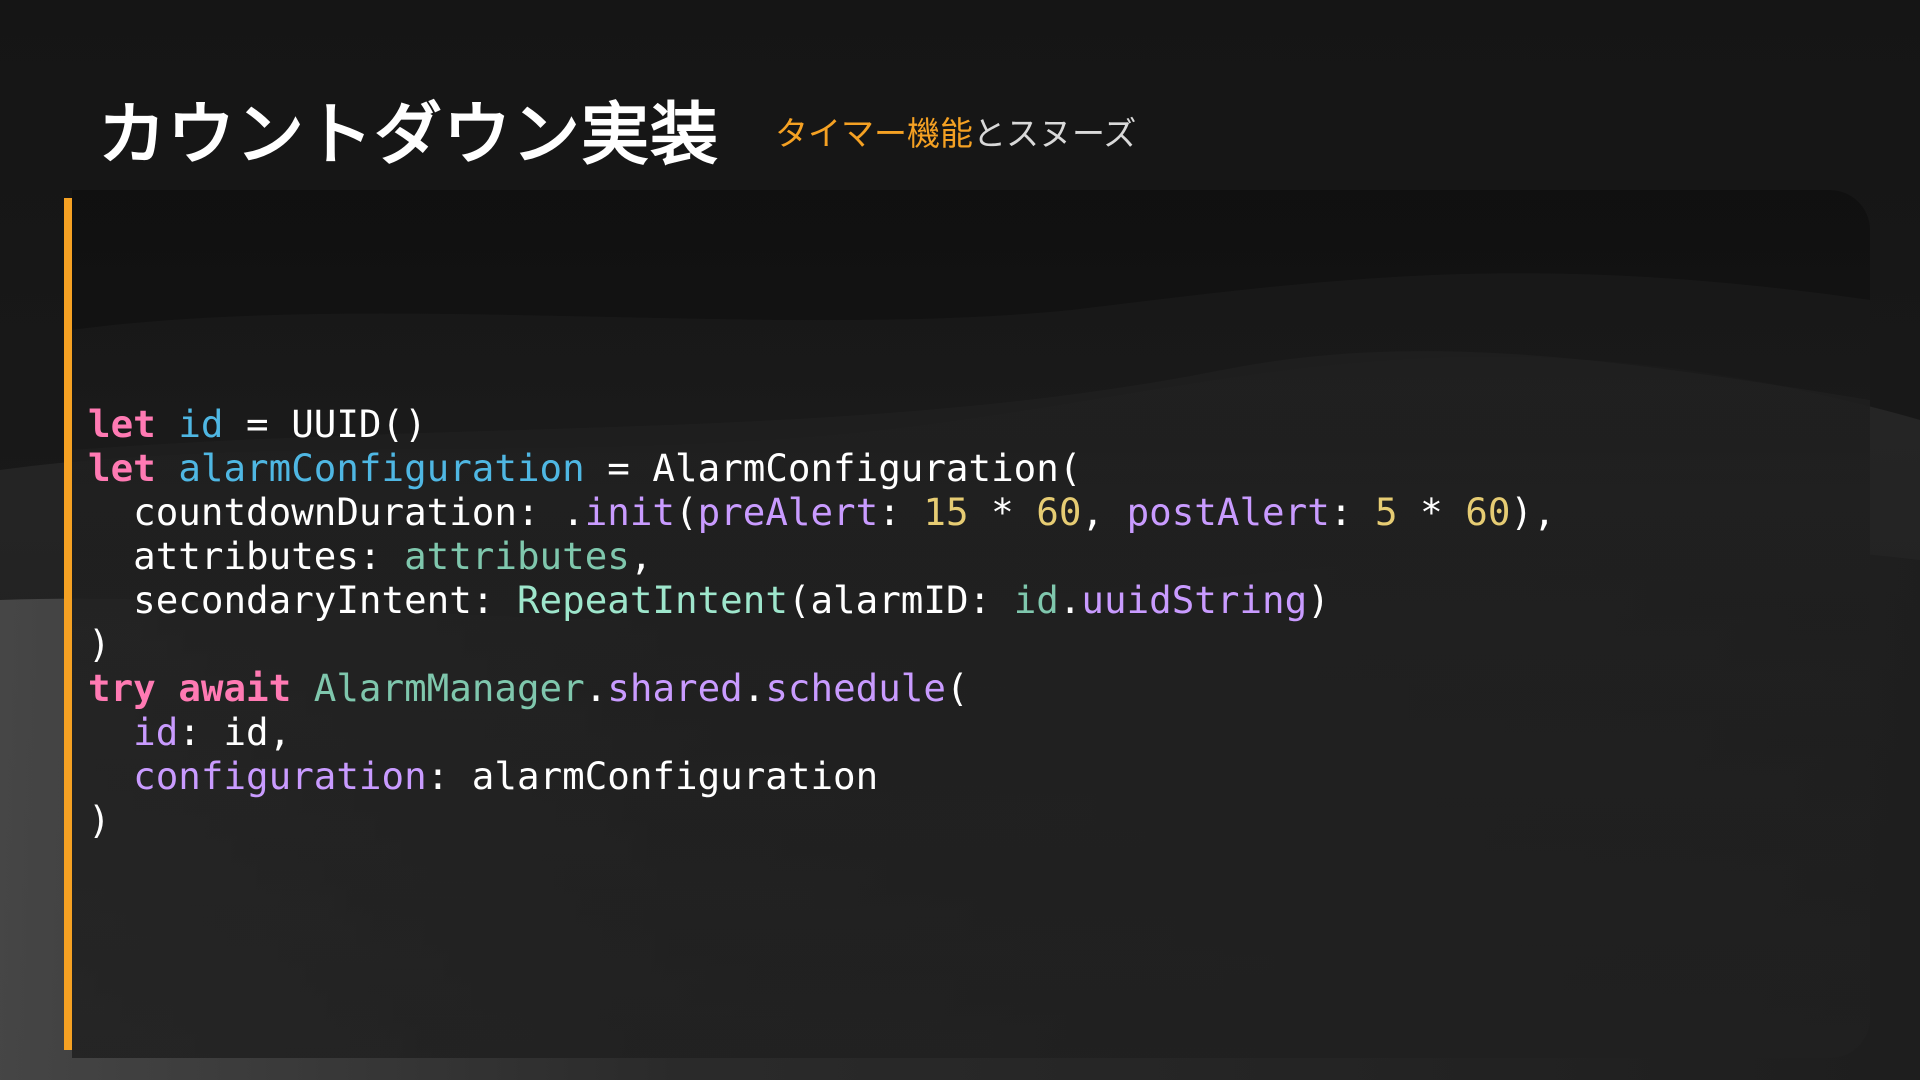  I want to click on code-token: init, so click(630, 512).